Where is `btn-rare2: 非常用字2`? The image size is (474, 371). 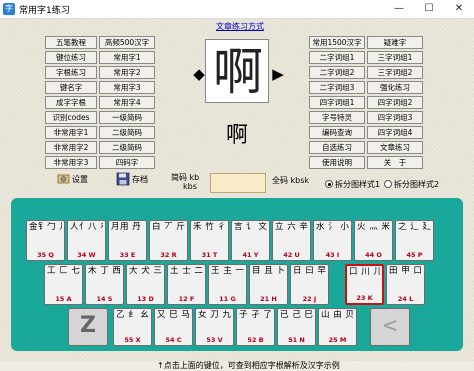 btn-rare2: 非常用字2 is located at coordinates (71, 147).